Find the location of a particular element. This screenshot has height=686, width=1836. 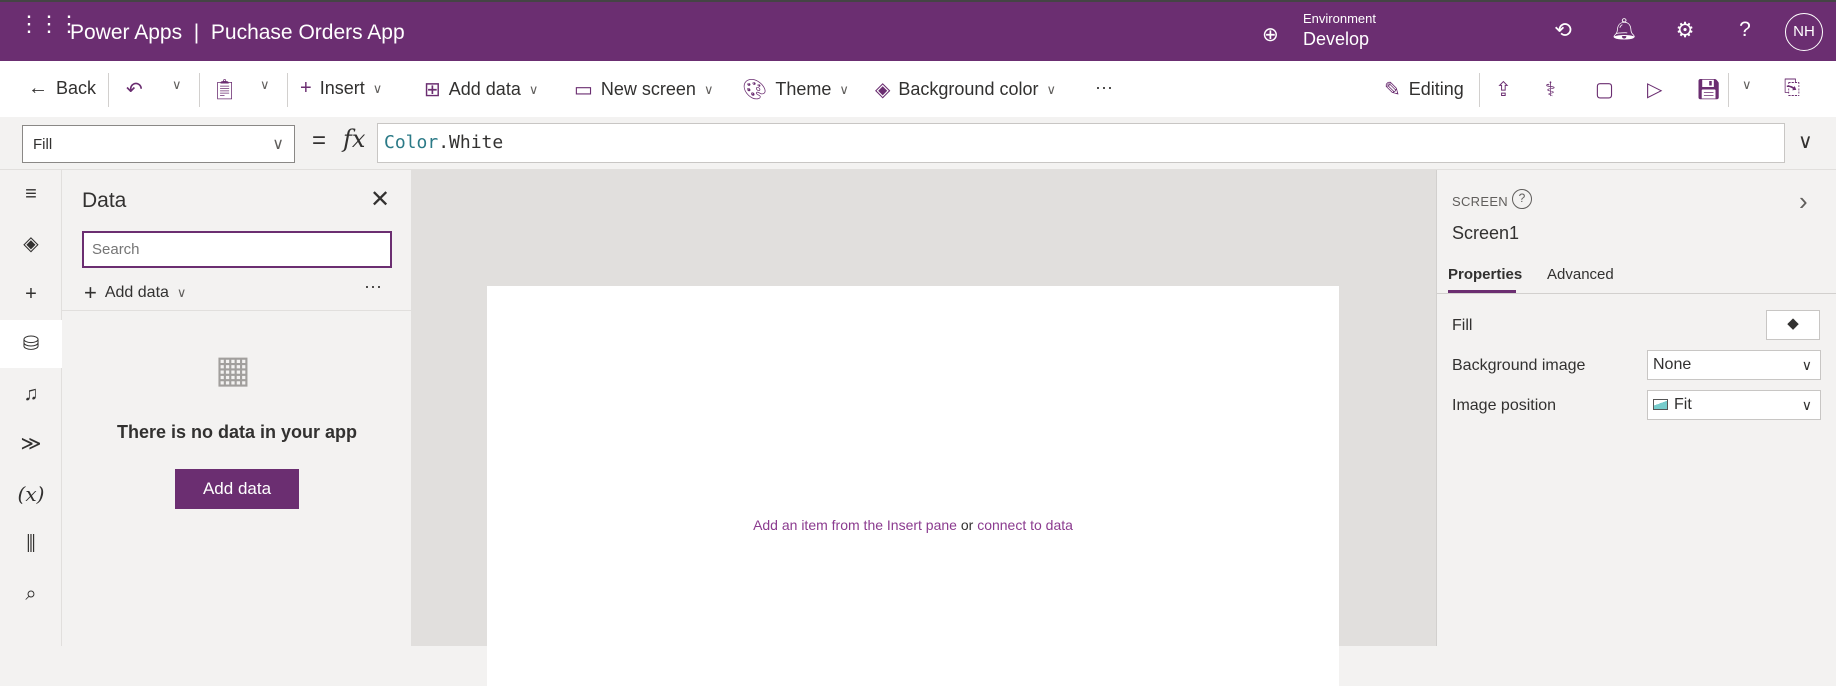

expand-formula-icon: ∨ is located at coordinates (1805, 141).